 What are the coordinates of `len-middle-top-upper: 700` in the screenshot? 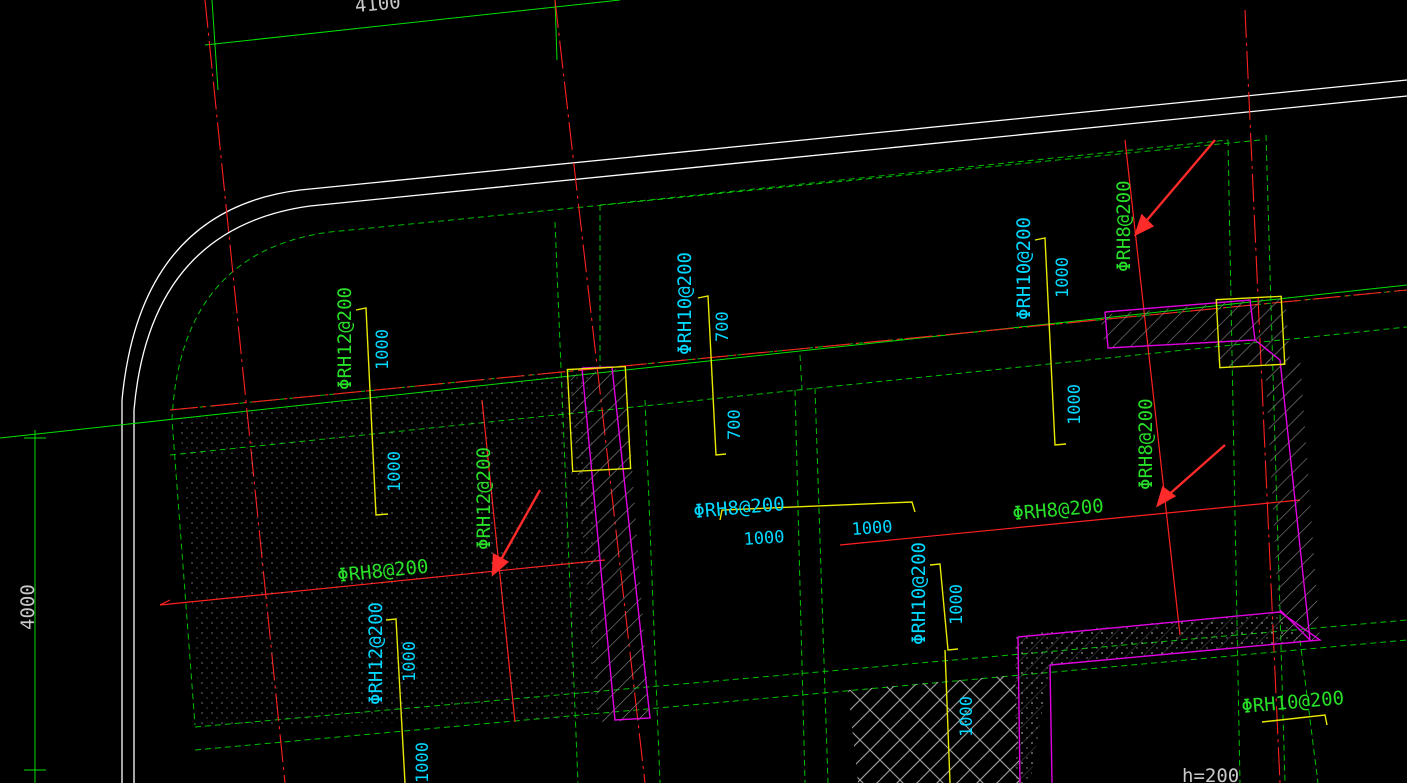 It's located at (723, 326).